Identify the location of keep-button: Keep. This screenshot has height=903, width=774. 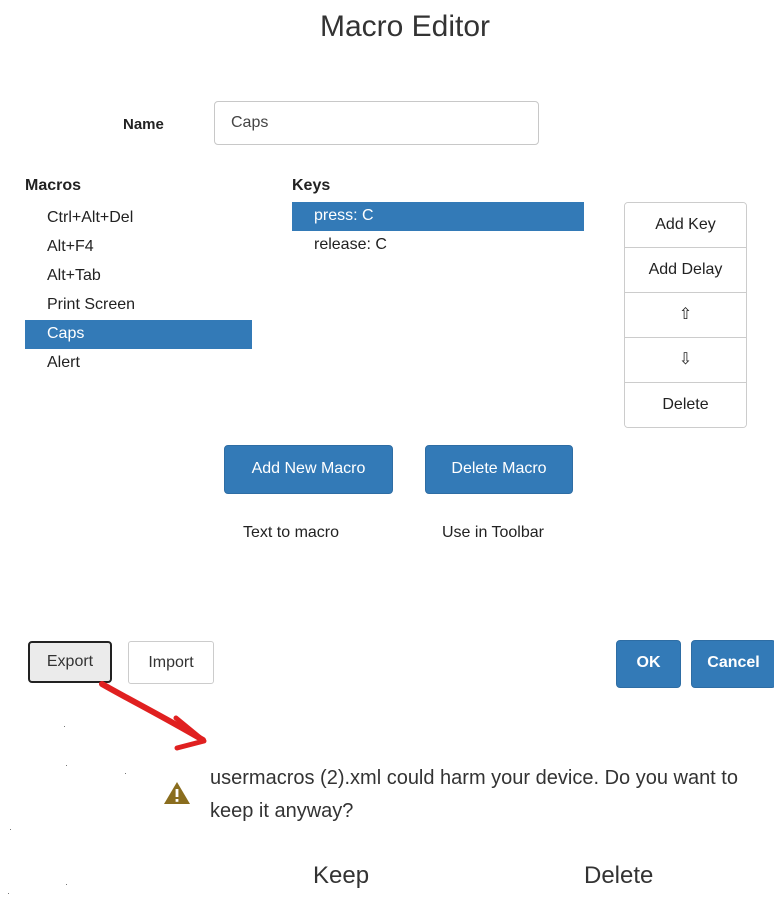
(341, 876).